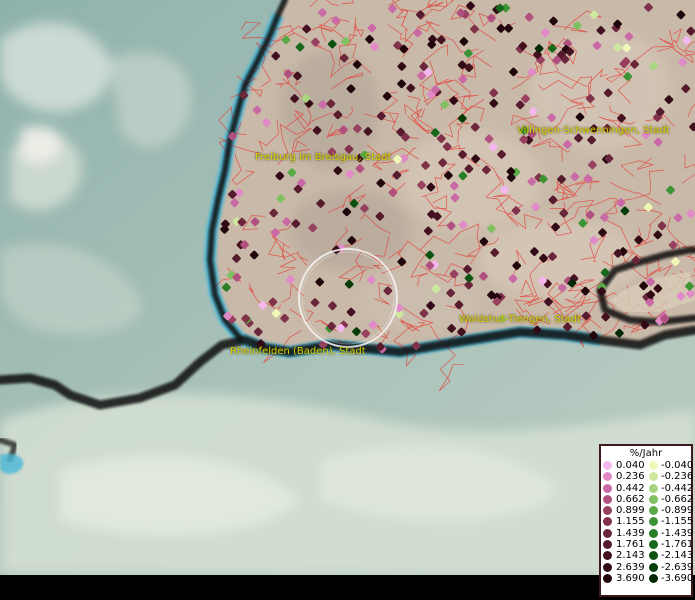 This screenshot has height=600, width=695. I want to click on legend-value-negative: -2.639, so click(677, 567).